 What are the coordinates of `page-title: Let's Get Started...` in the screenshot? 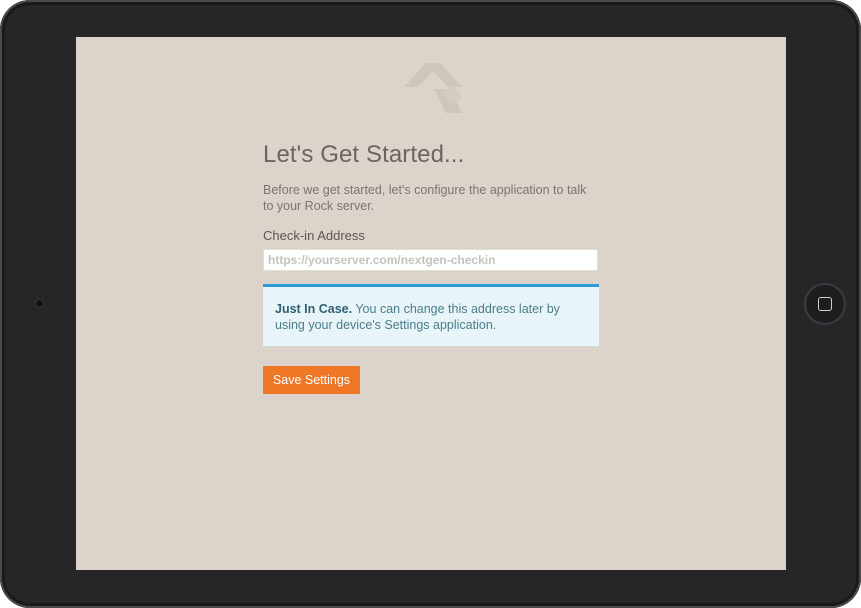 It's located at (364, 154).